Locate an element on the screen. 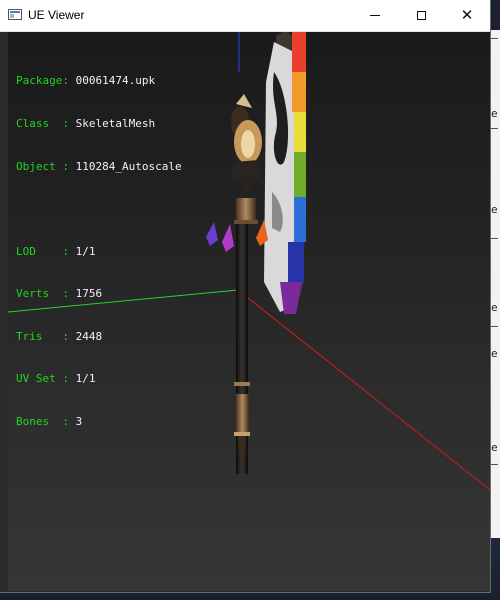 This screenshot has height=600, width=500. maximize-icon is located at coordinates (421, 15).